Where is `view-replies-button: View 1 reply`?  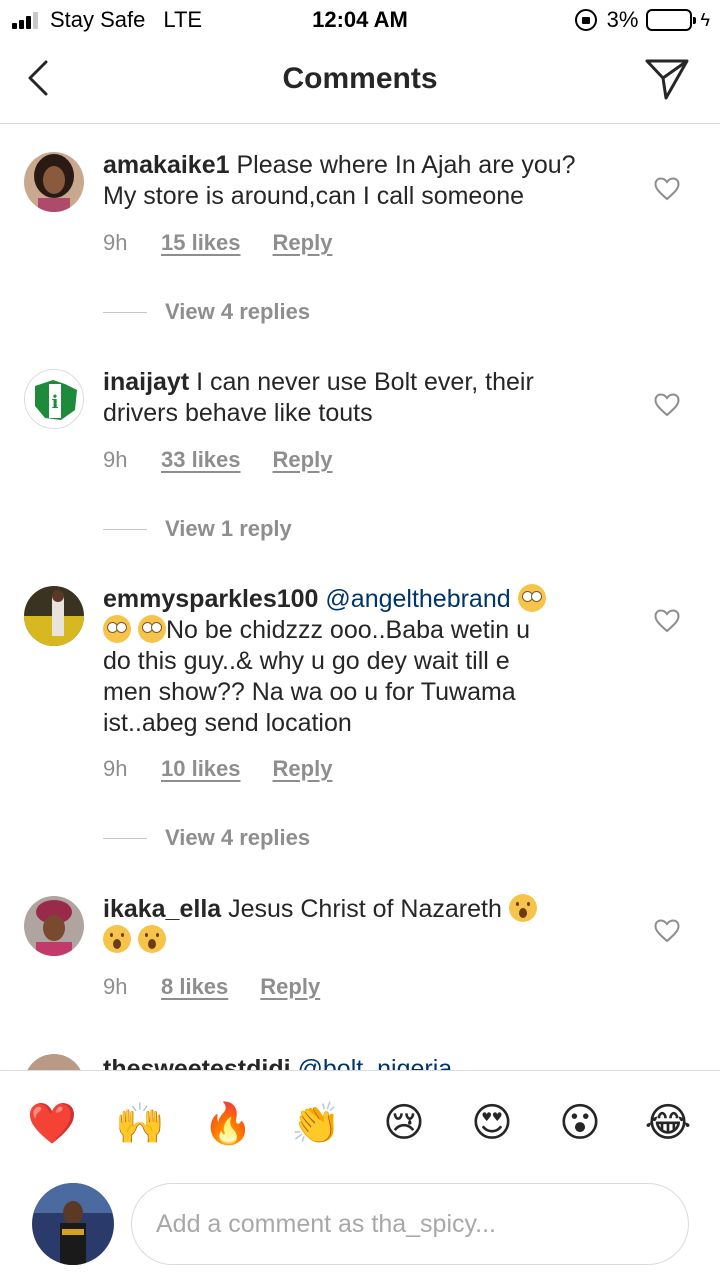 view-replies-button: View 1 reply is located at coordinates (197, 529).